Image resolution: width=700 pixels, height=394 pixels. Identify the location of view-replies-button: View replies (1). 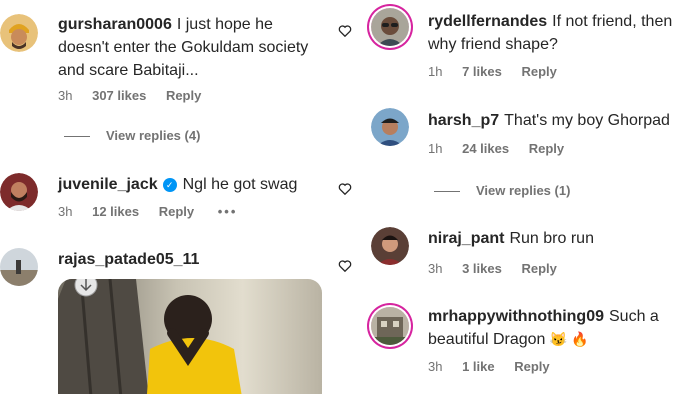
(502, 190).